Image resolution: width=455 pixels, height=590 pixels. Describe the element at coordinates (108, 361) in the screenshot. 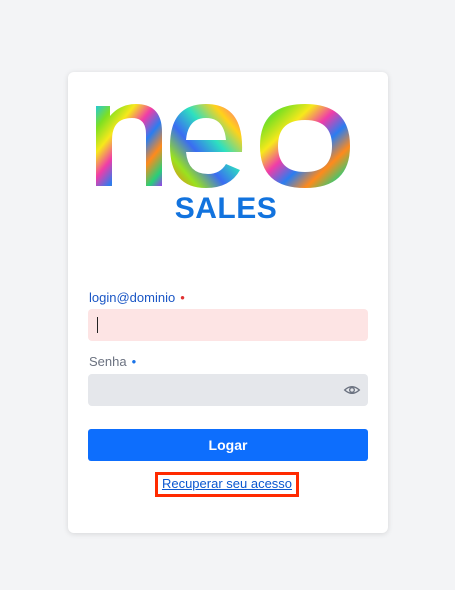

I see `password-label-text: Senha` at that location.